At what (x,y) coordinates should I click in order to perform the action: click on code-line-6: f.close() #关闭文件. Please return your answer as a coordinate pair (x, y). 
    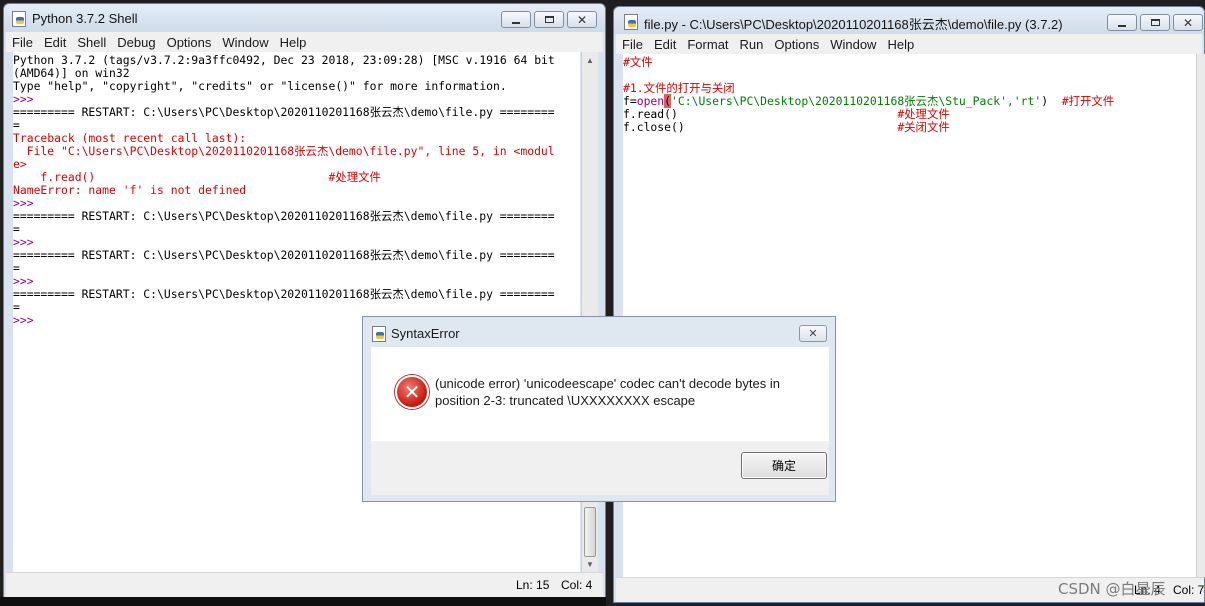
    Looking at the image, I should click on (909, 127).